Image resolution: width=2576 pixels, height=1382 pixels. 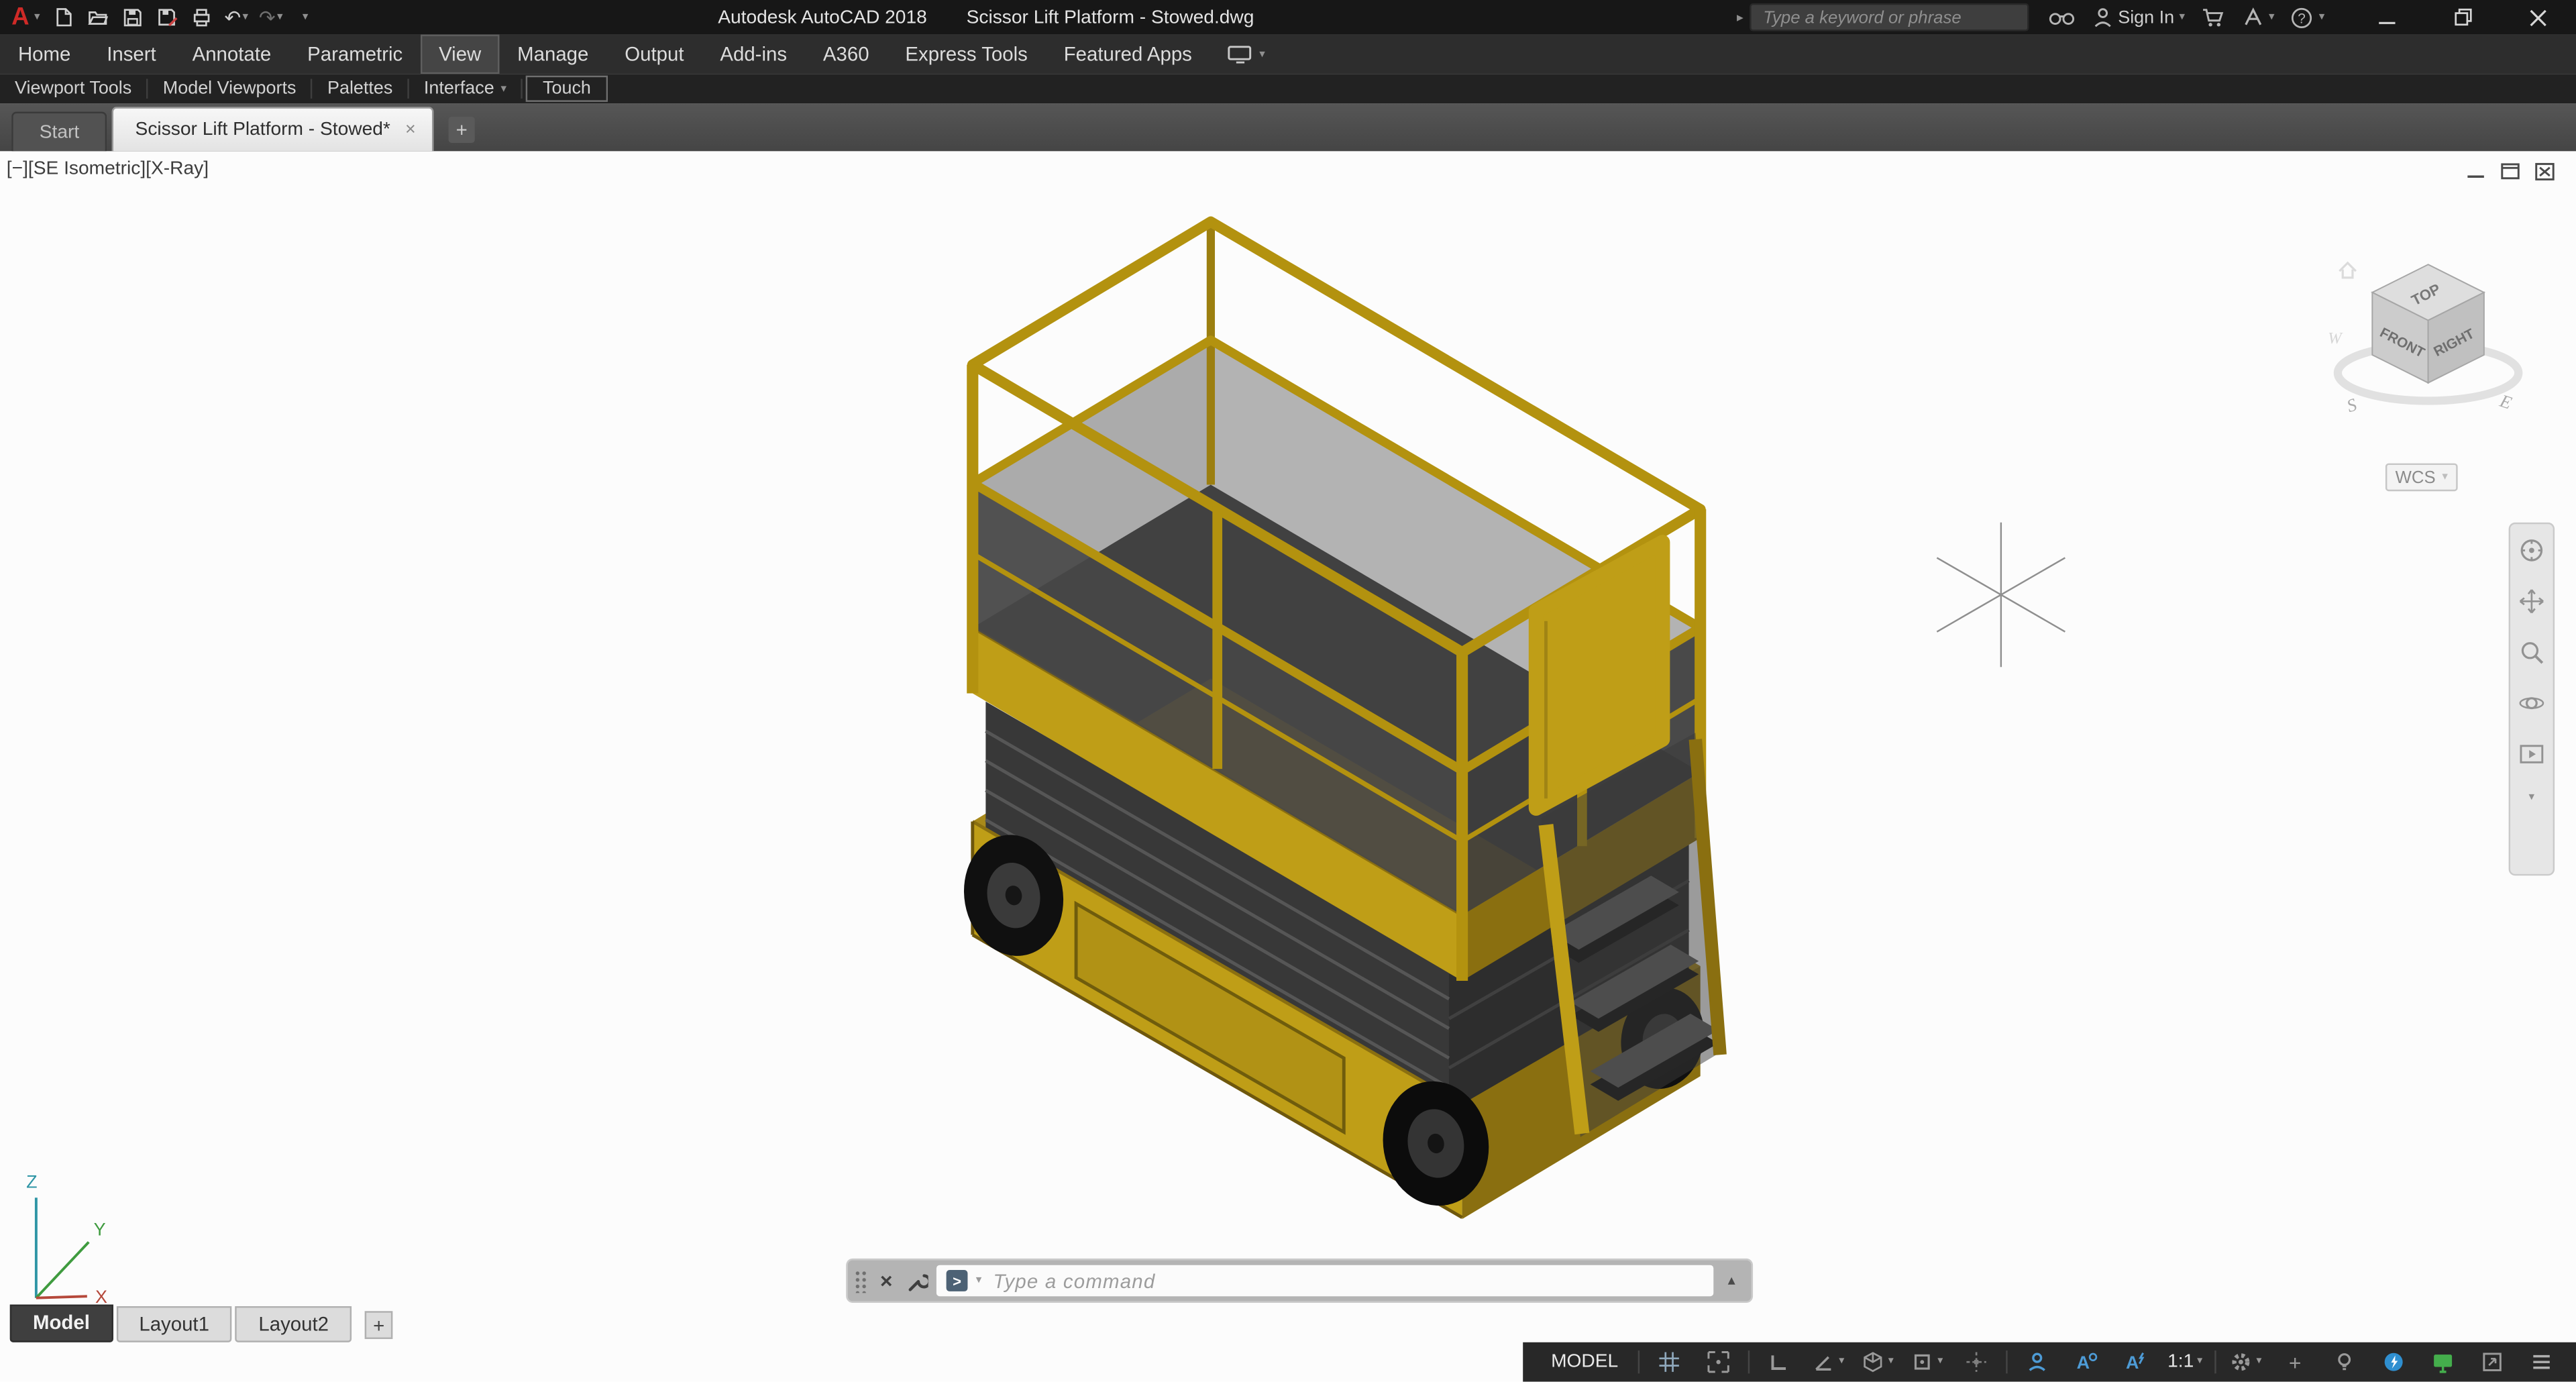 I want to click on new-drawing-tab-button: +, so click(x=461, y=130).